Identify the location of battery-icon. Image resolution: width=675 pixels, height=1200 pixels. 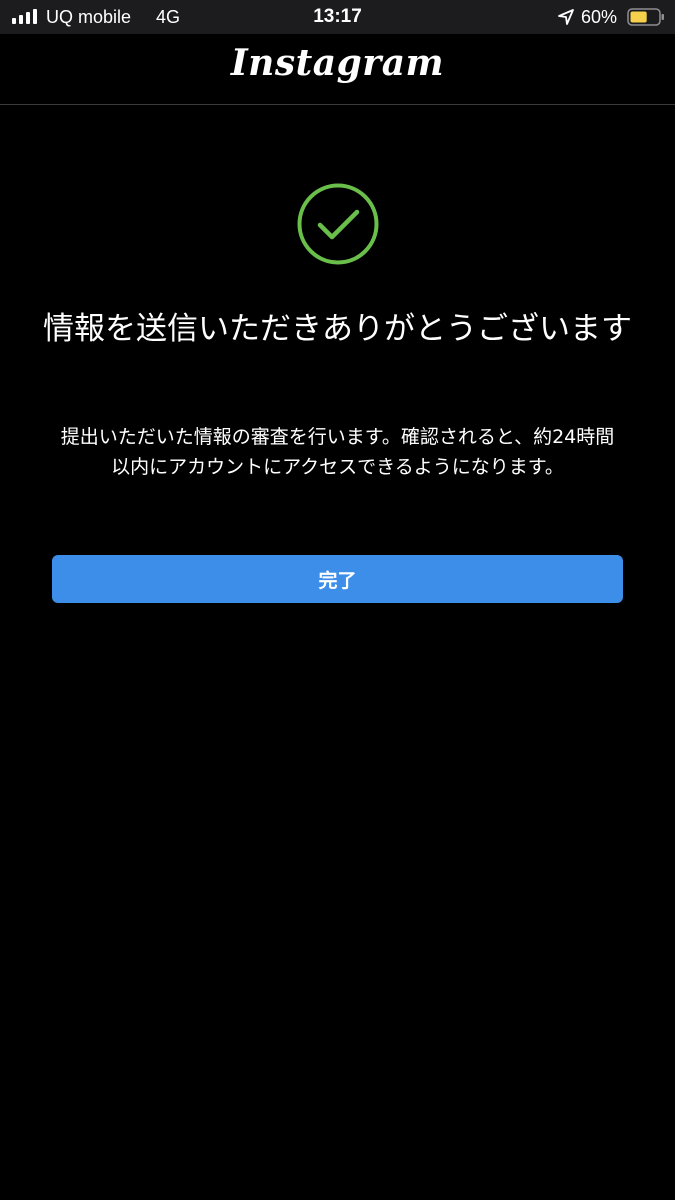
(645, 17).